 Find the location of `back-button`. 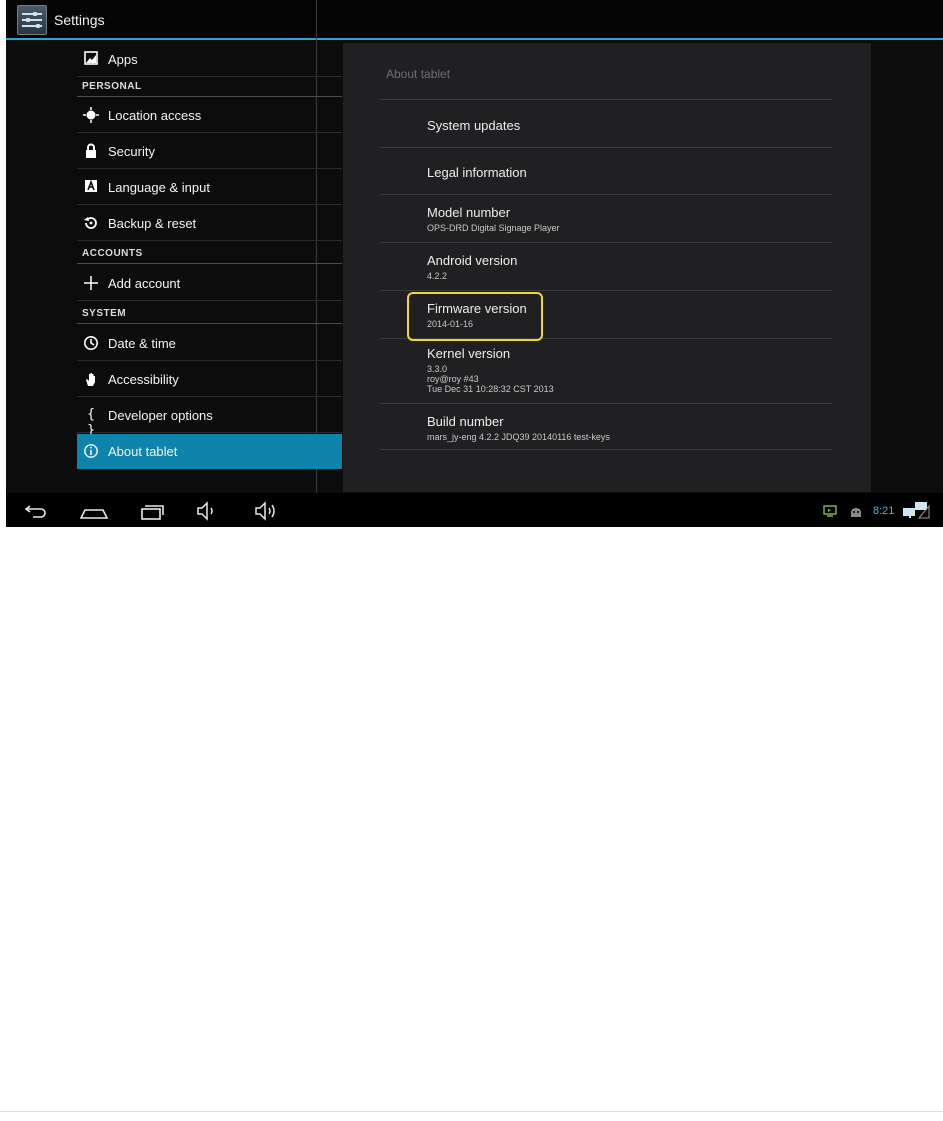

back-button is located at coordinates (36, 511).